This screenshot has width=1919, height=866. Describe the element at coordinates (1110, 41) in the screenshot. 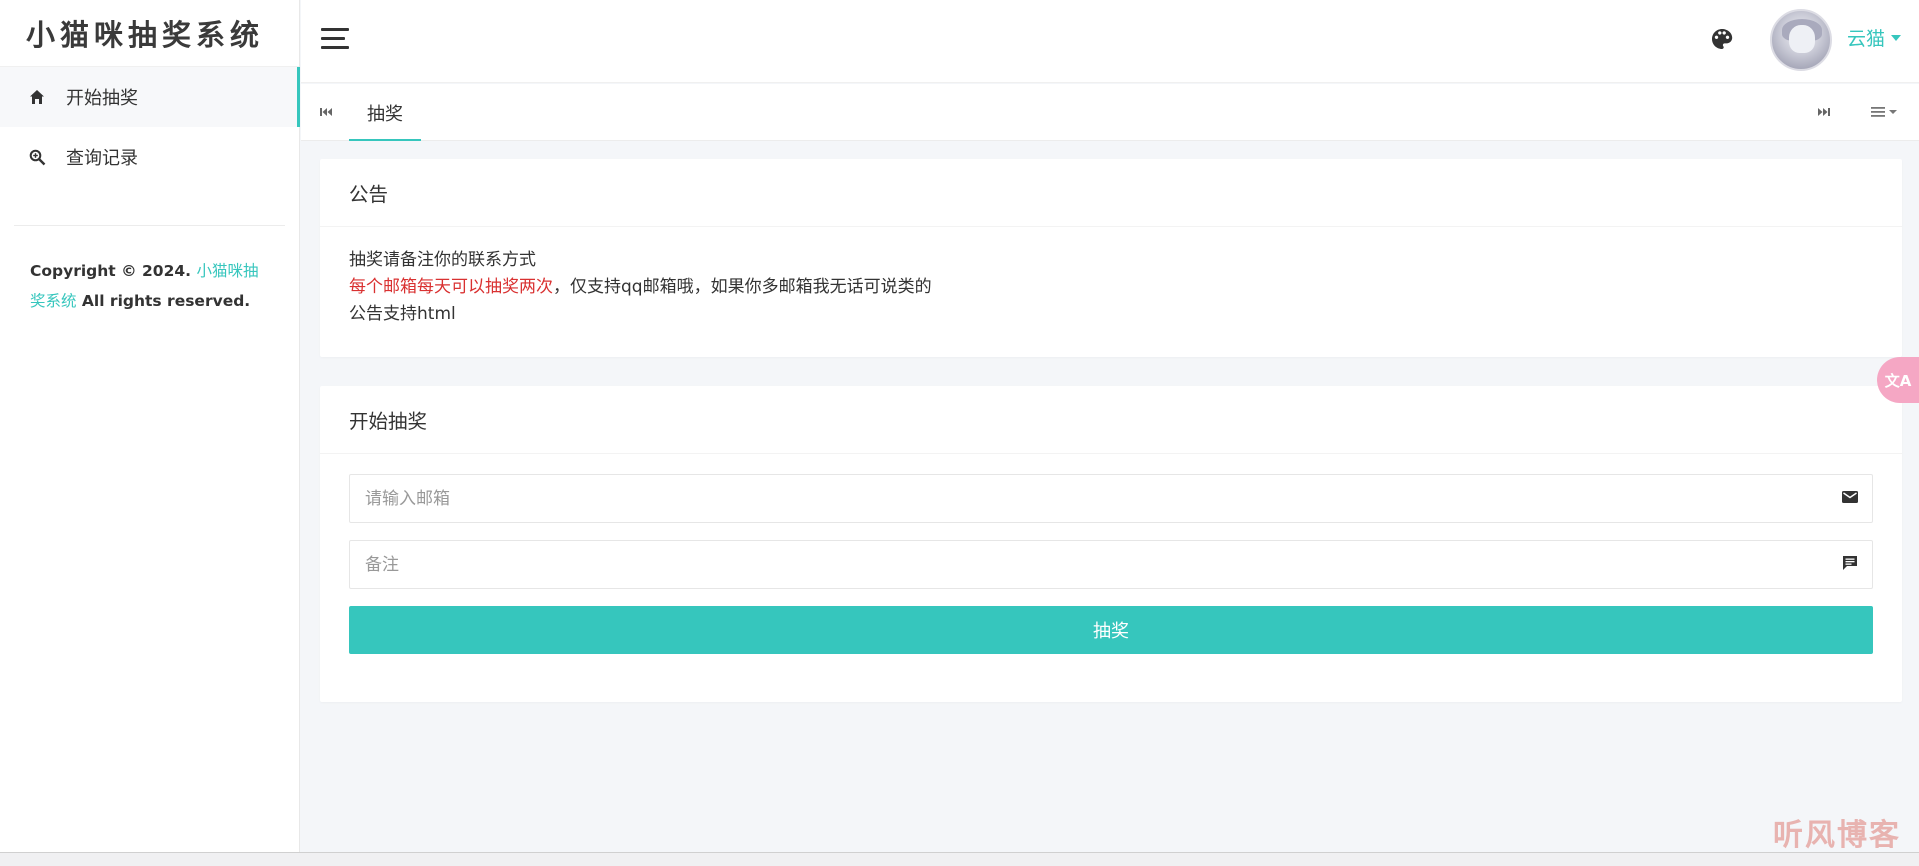

I see `top-header: 云猫` at that location.